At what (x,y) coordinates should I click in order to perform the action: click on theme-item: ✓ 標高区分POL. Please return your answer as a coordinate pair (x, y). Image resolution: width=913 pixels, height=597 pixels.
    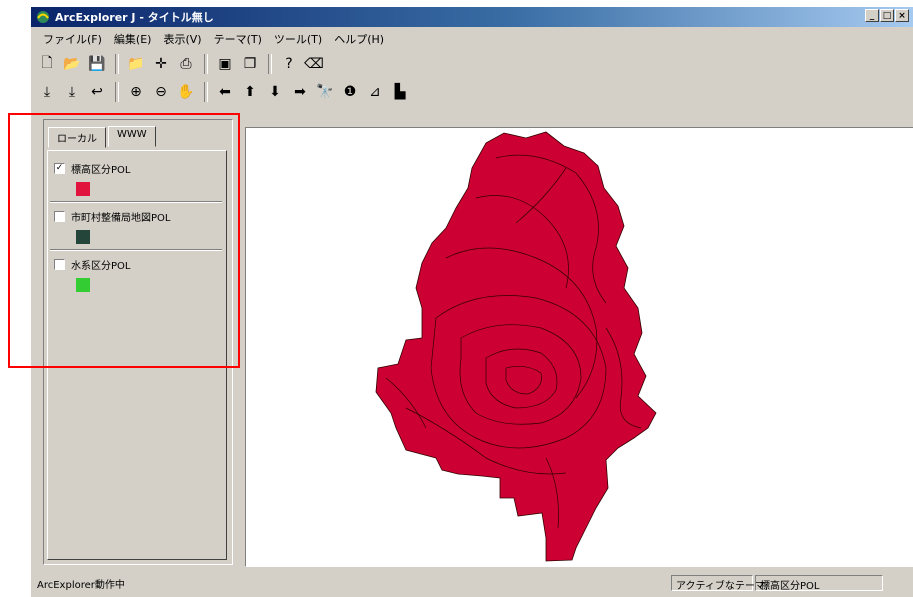
    Looking at the image, I should click on (138, 178).